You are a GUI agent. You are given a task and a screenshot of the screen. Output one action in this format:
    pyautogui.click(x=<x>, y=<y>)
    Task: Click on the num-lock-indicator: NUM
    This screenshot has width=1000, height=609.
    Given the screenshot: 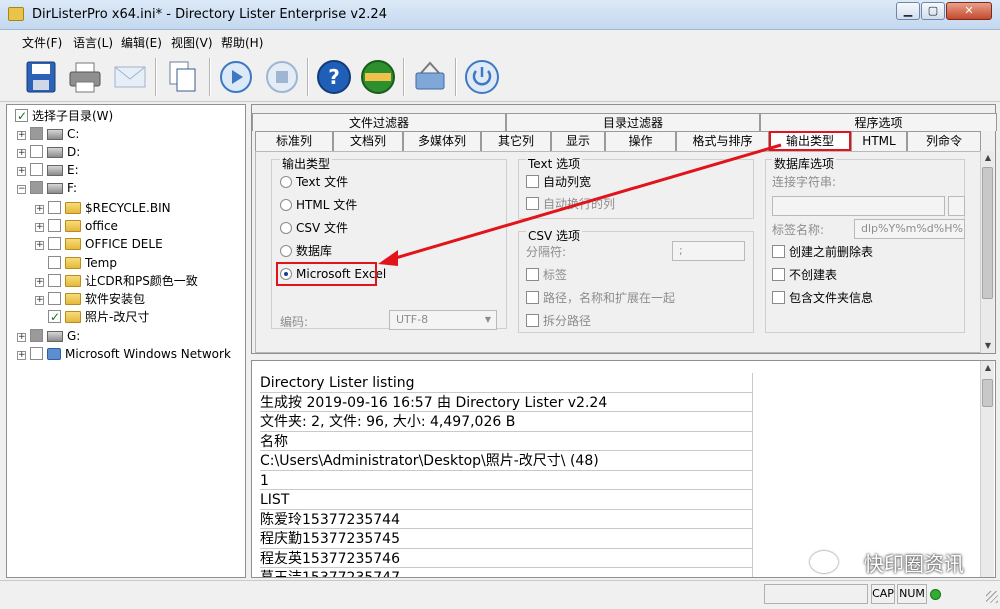 What is the action you would take?
    pyautogui.click(x=912, y=594)
    